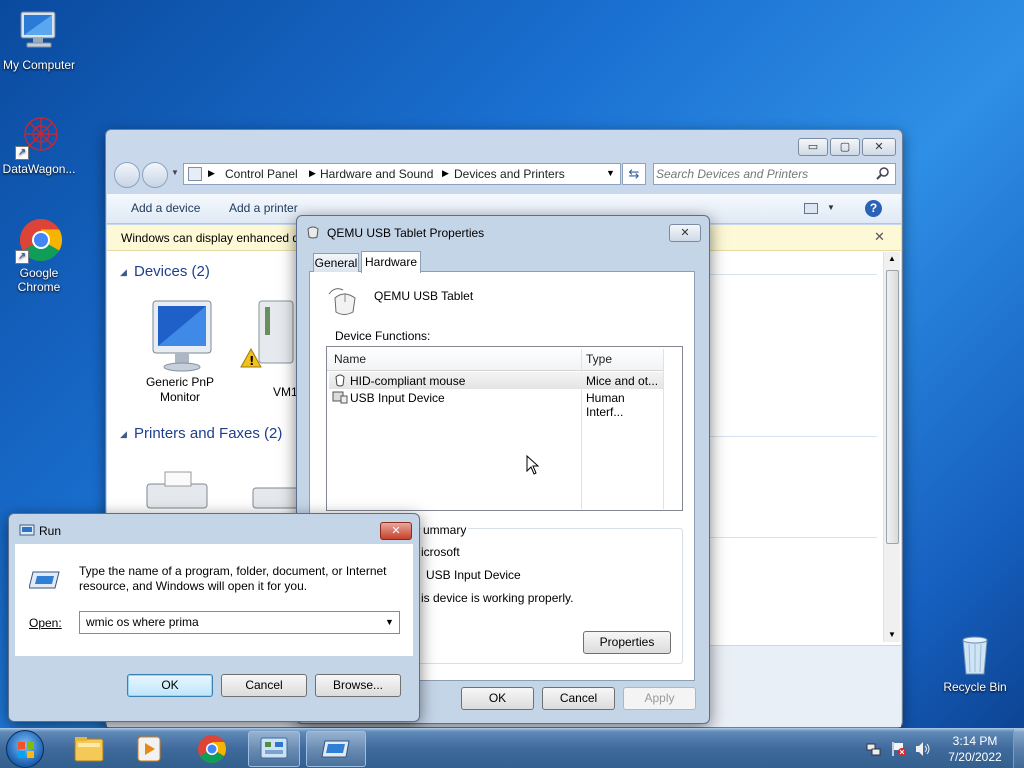 The image size is (1024, 768). I want to click on show-desktop-button, so click(1018, 748).